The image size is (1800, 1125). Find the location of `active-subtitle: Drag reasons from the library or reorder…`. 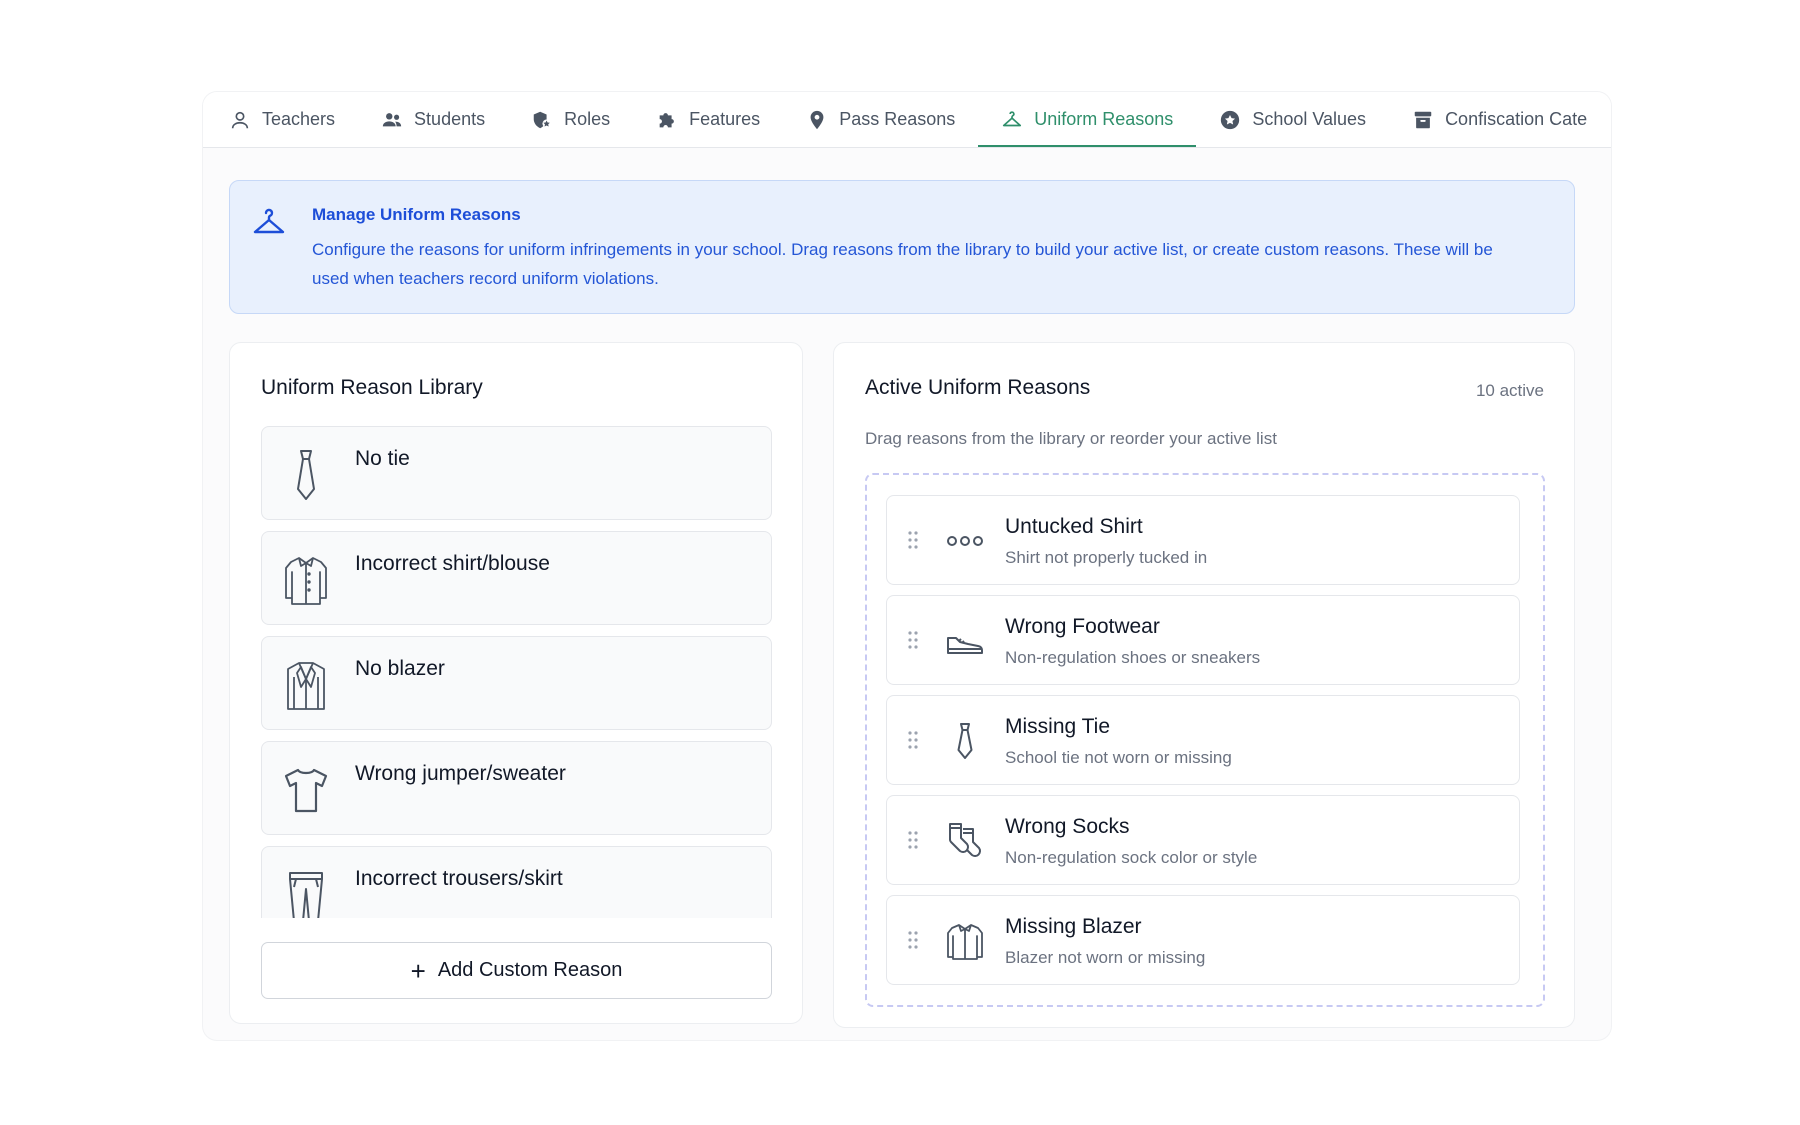

active-subtitle: Drag reasons from the library or reorder… is located at coordinates (1071, 438).